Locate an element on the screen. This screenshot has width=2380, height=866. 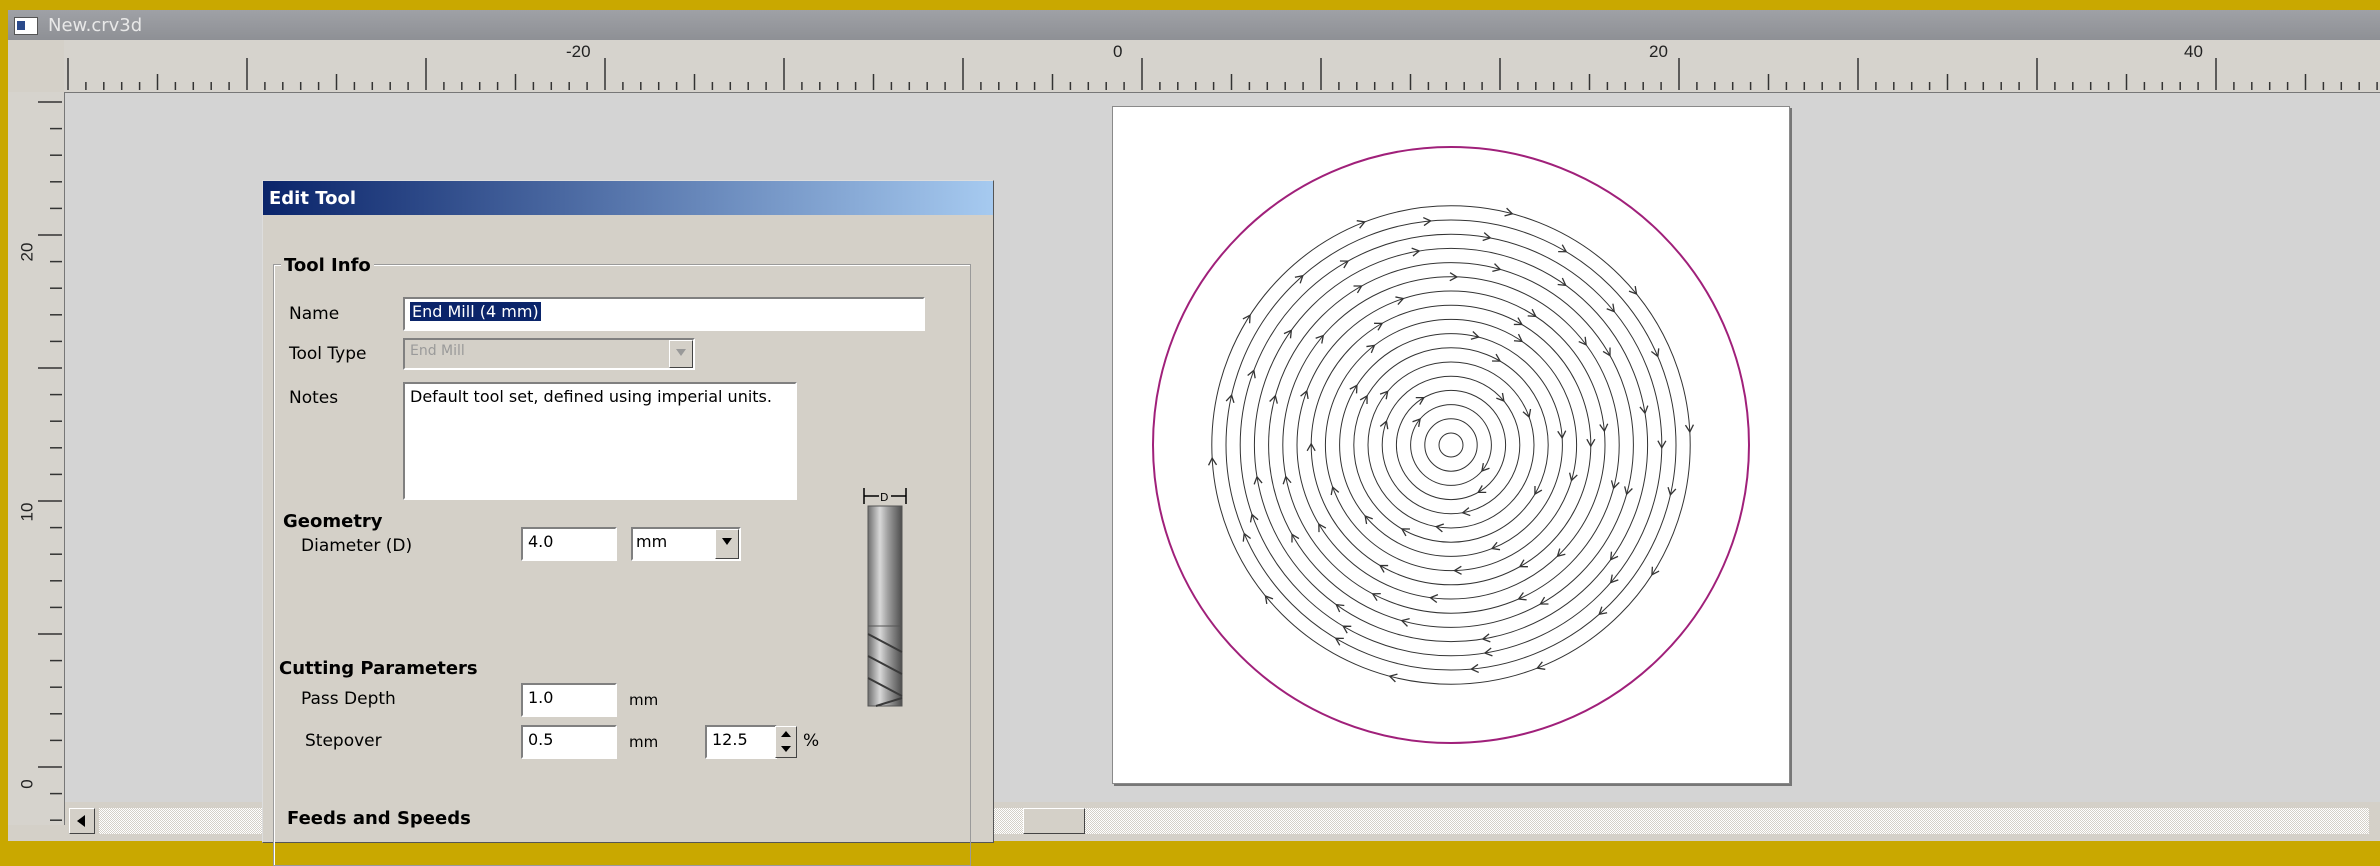
tool-type-value: End Mill is located at coordinates (437, 351).